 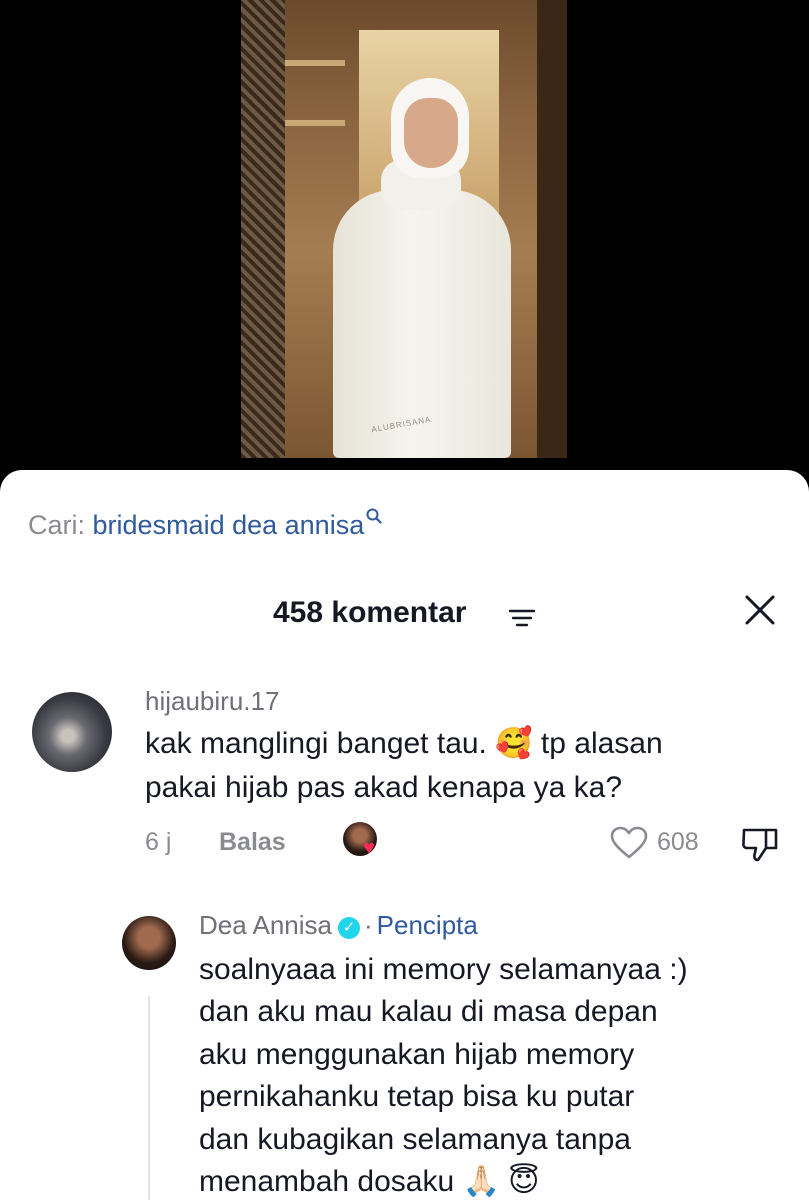 I want to click on filter-icon, so click(x=522, y=618).